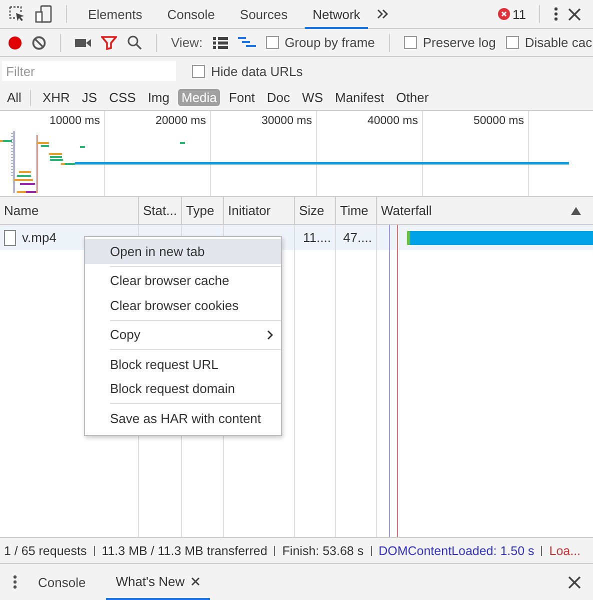  Describe the element at coordinates (264, 14) in the screenshot. I see `panel-tab: Sources` at that location.